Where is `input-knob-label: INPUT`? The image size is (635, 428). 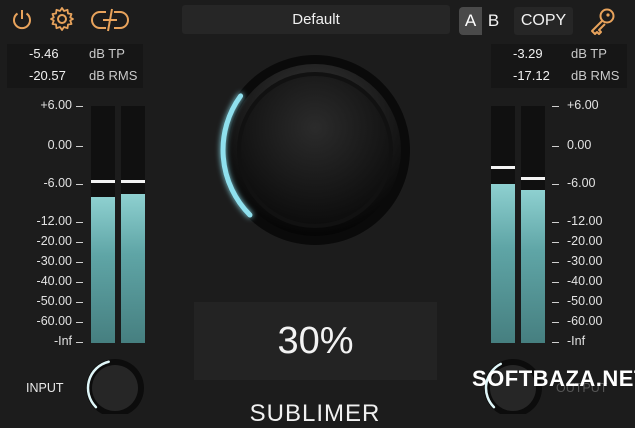
input-knob-label: INPUT is located at coordinates (45, 388).